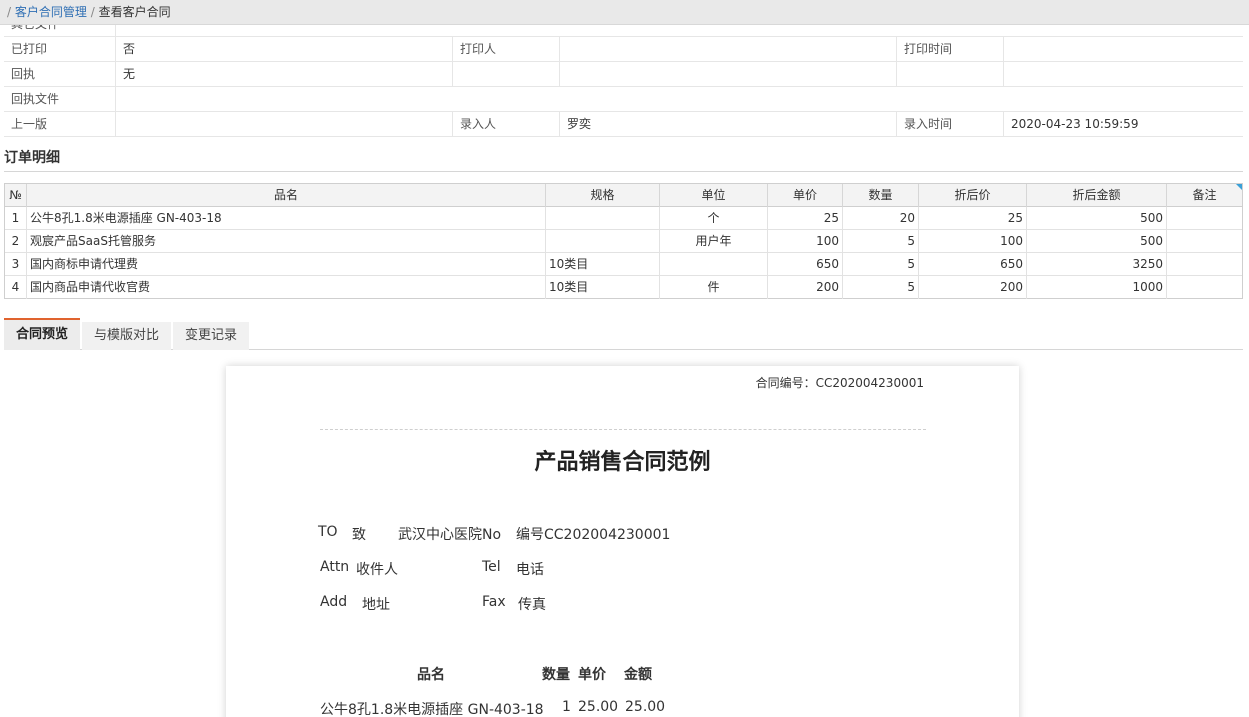  I want to click on cell-price: 650, so click(805, 264).